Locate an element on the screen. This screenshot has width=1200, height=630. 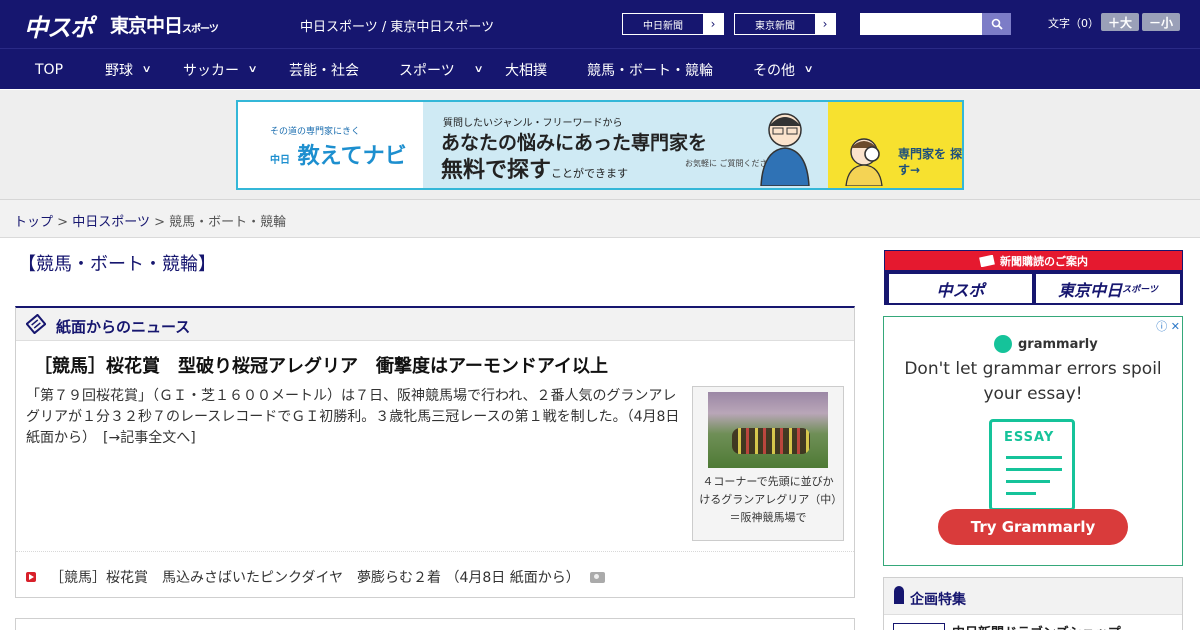
banner-cta: 専門家を 探す→ is located at coordinates (930, 162).